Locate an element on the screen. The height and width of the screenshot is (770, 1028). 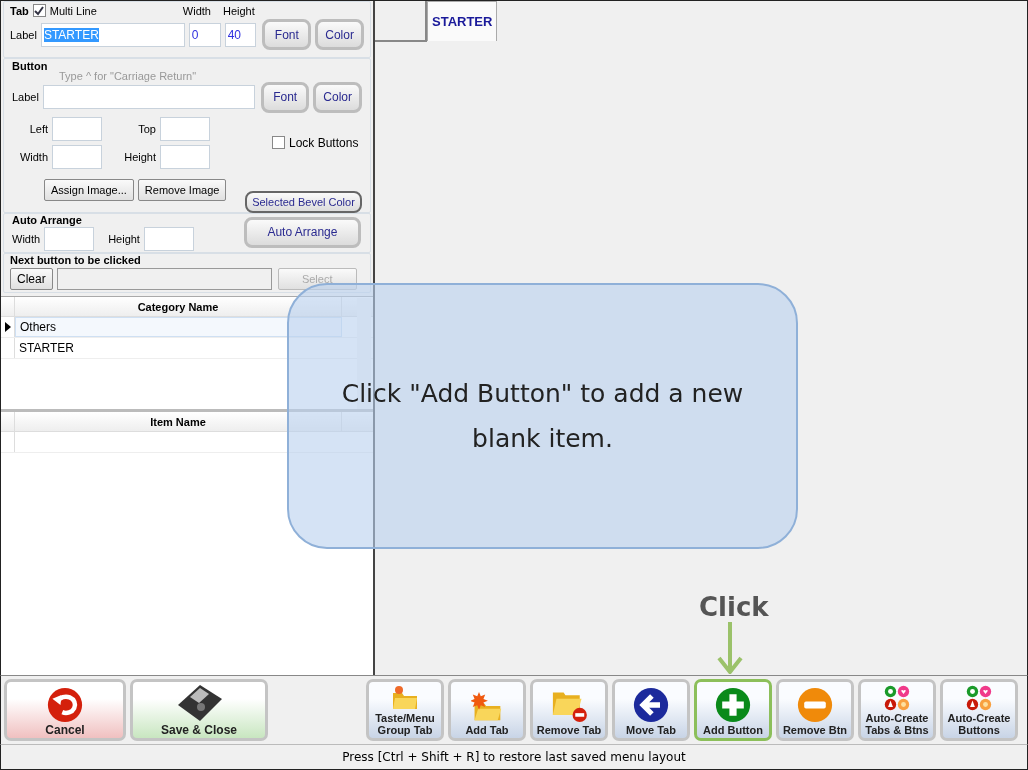
toolbar-button: Add Button is located at coordinates (733, 710).